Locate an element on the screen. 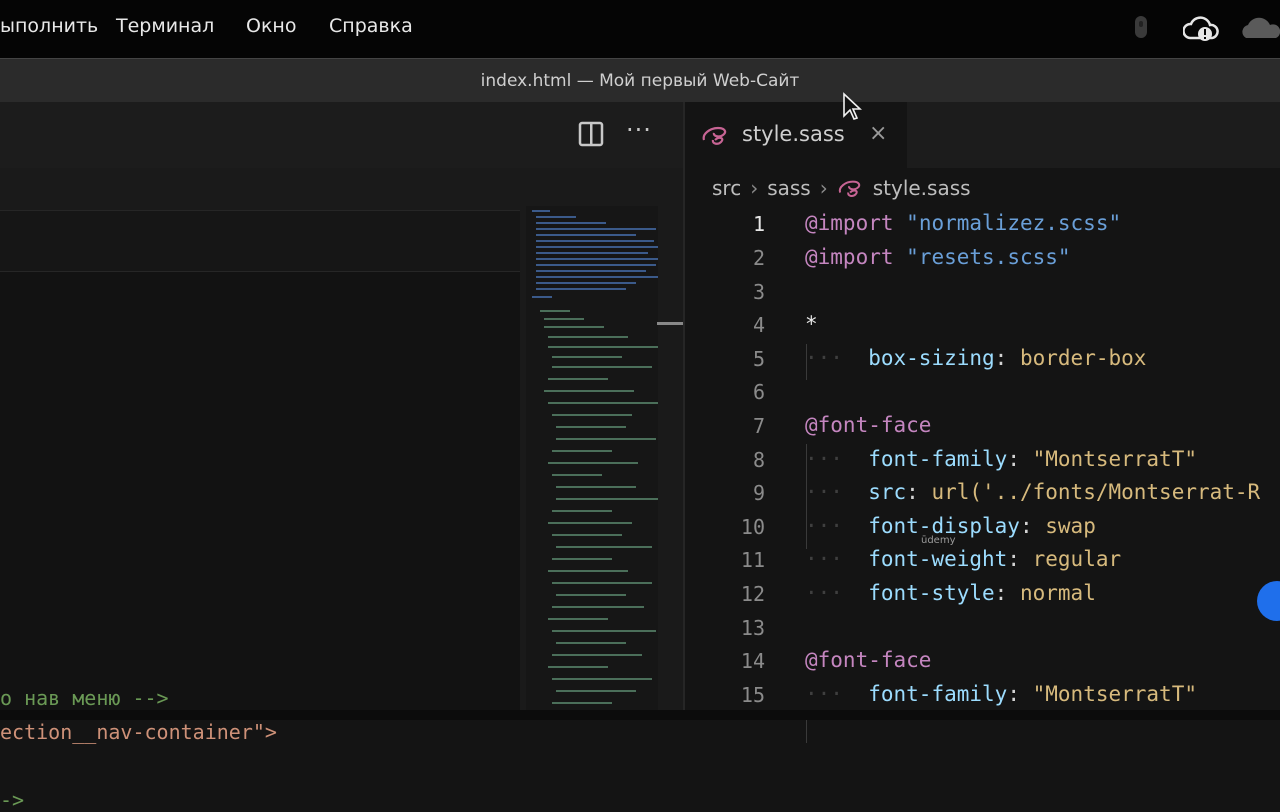 The width and height of the screenshot is (1280, 812). code-line: -> is located at coordinates (12, 800).